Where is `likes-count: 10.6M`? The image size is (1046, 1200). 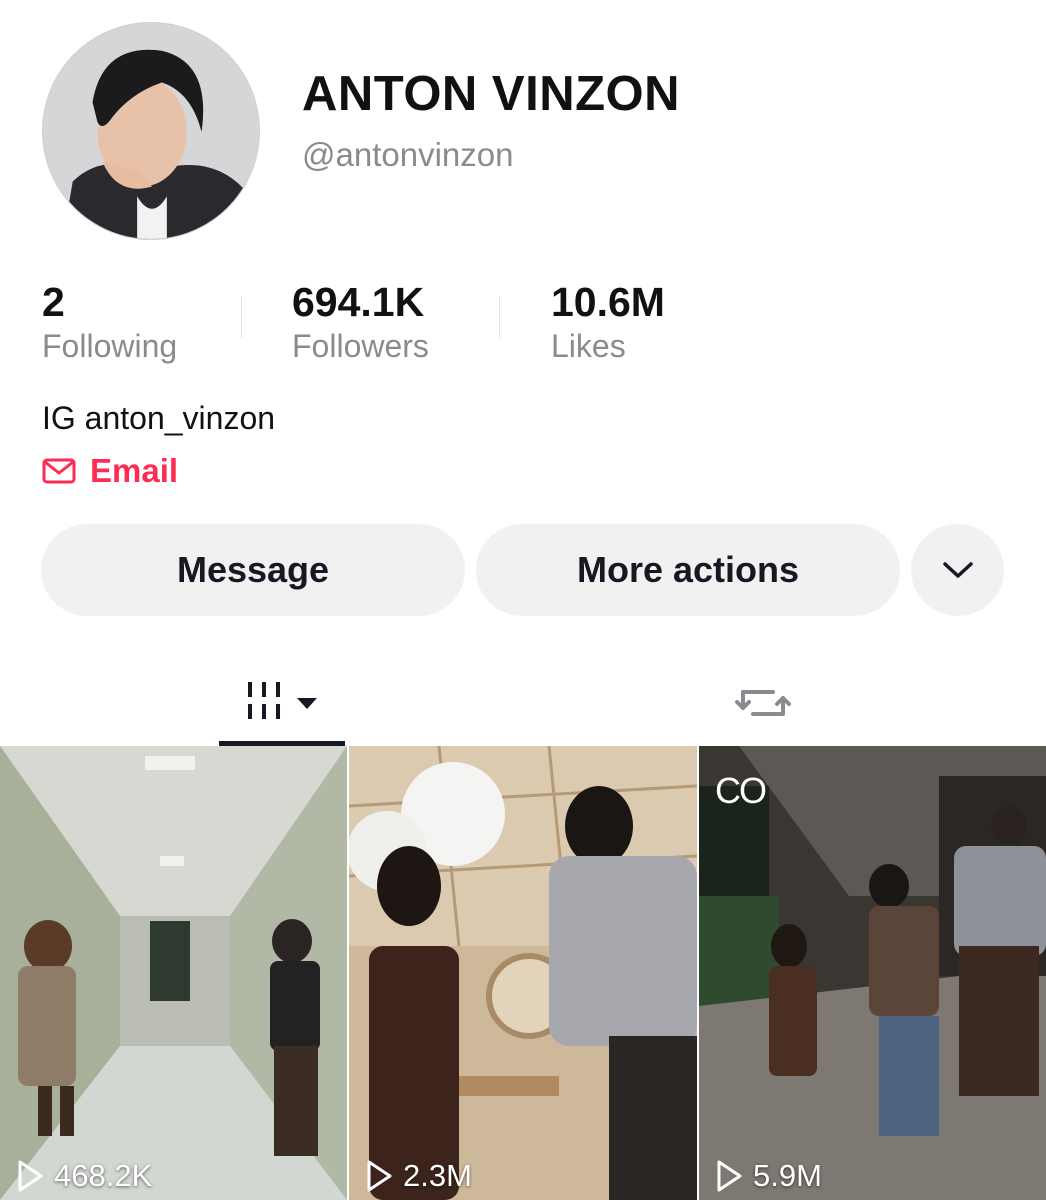
likes-count: 10.6M is located at coordinates (608, 302).